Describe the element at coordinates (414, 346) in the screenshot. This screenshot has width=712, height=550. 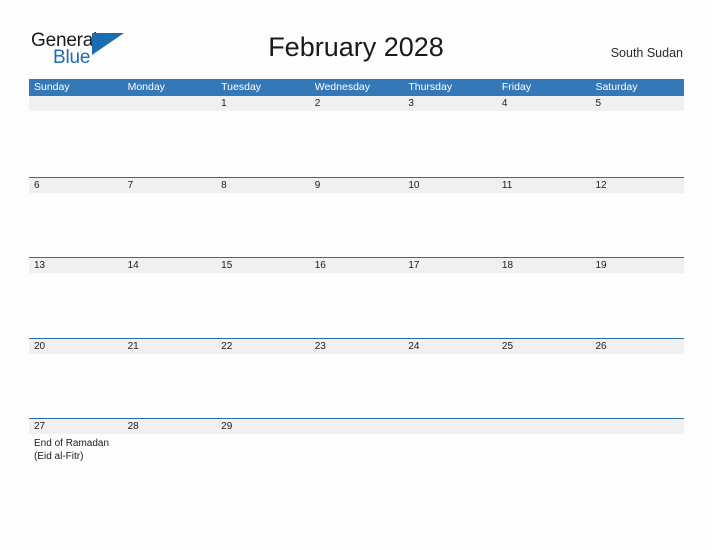
I see `day-number: 24` at that location.